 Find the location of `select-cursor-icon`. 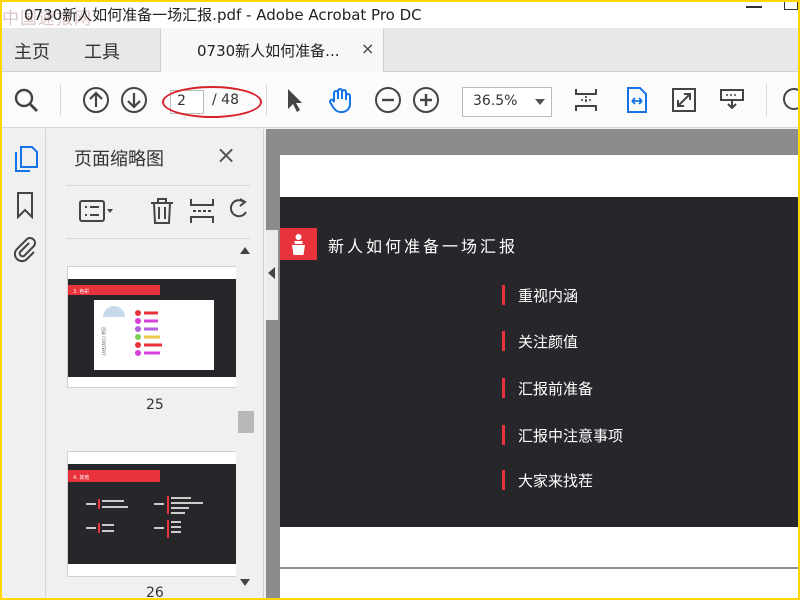

select-cursor-icon is located at coordinates (294, 100).